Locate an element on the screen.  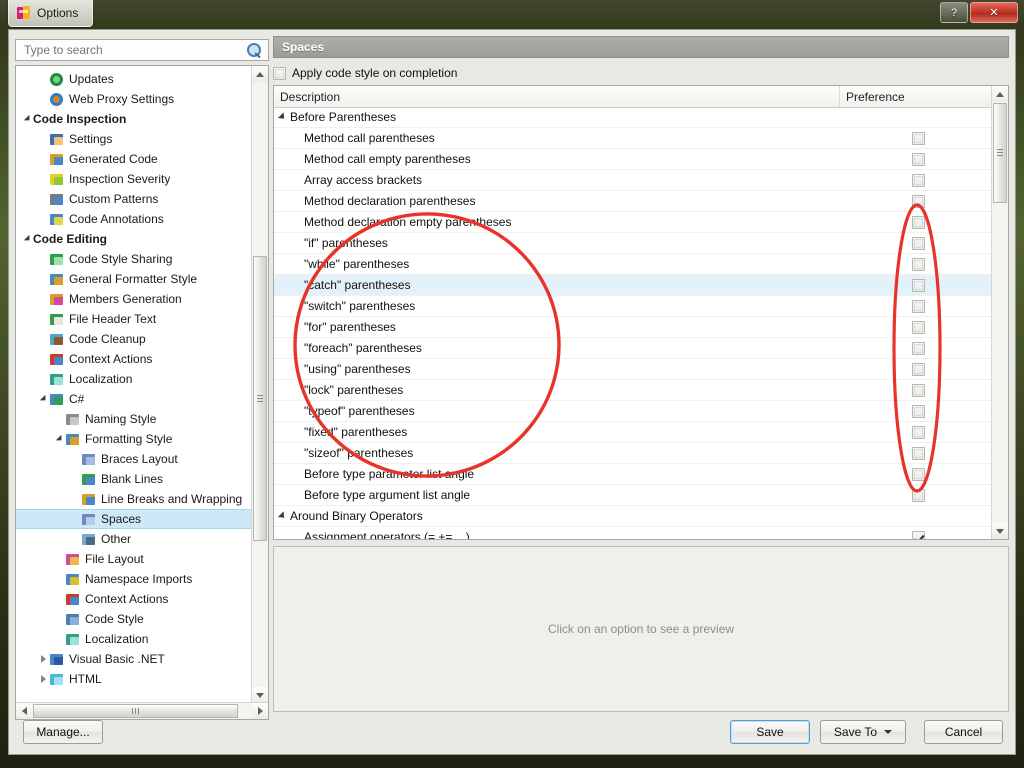
table-row: Before type argument list angle is located at coordinates (633, 495).